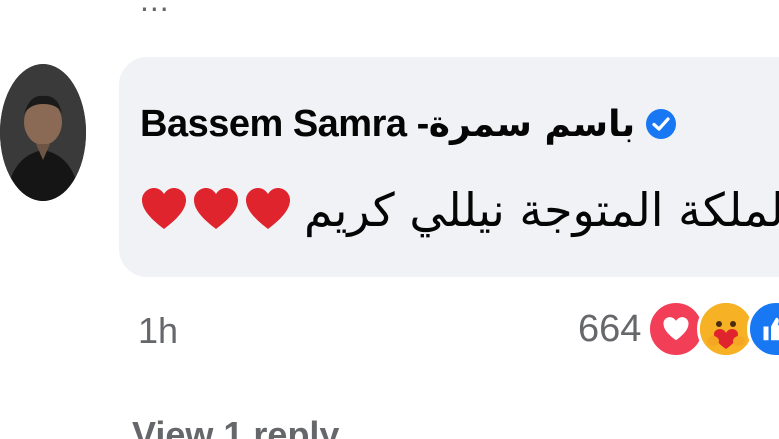  I want to click on reaction-summary: 664, so click(678, 329).